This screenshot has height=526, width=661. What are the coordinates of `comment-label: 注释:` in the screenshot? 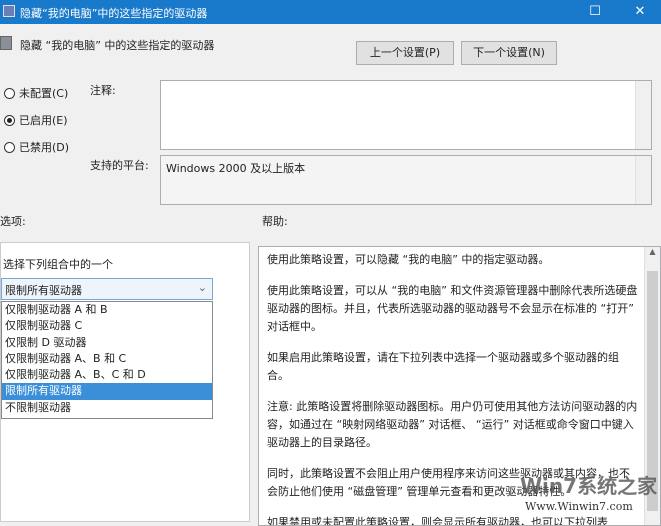 It's located at (103, 90).